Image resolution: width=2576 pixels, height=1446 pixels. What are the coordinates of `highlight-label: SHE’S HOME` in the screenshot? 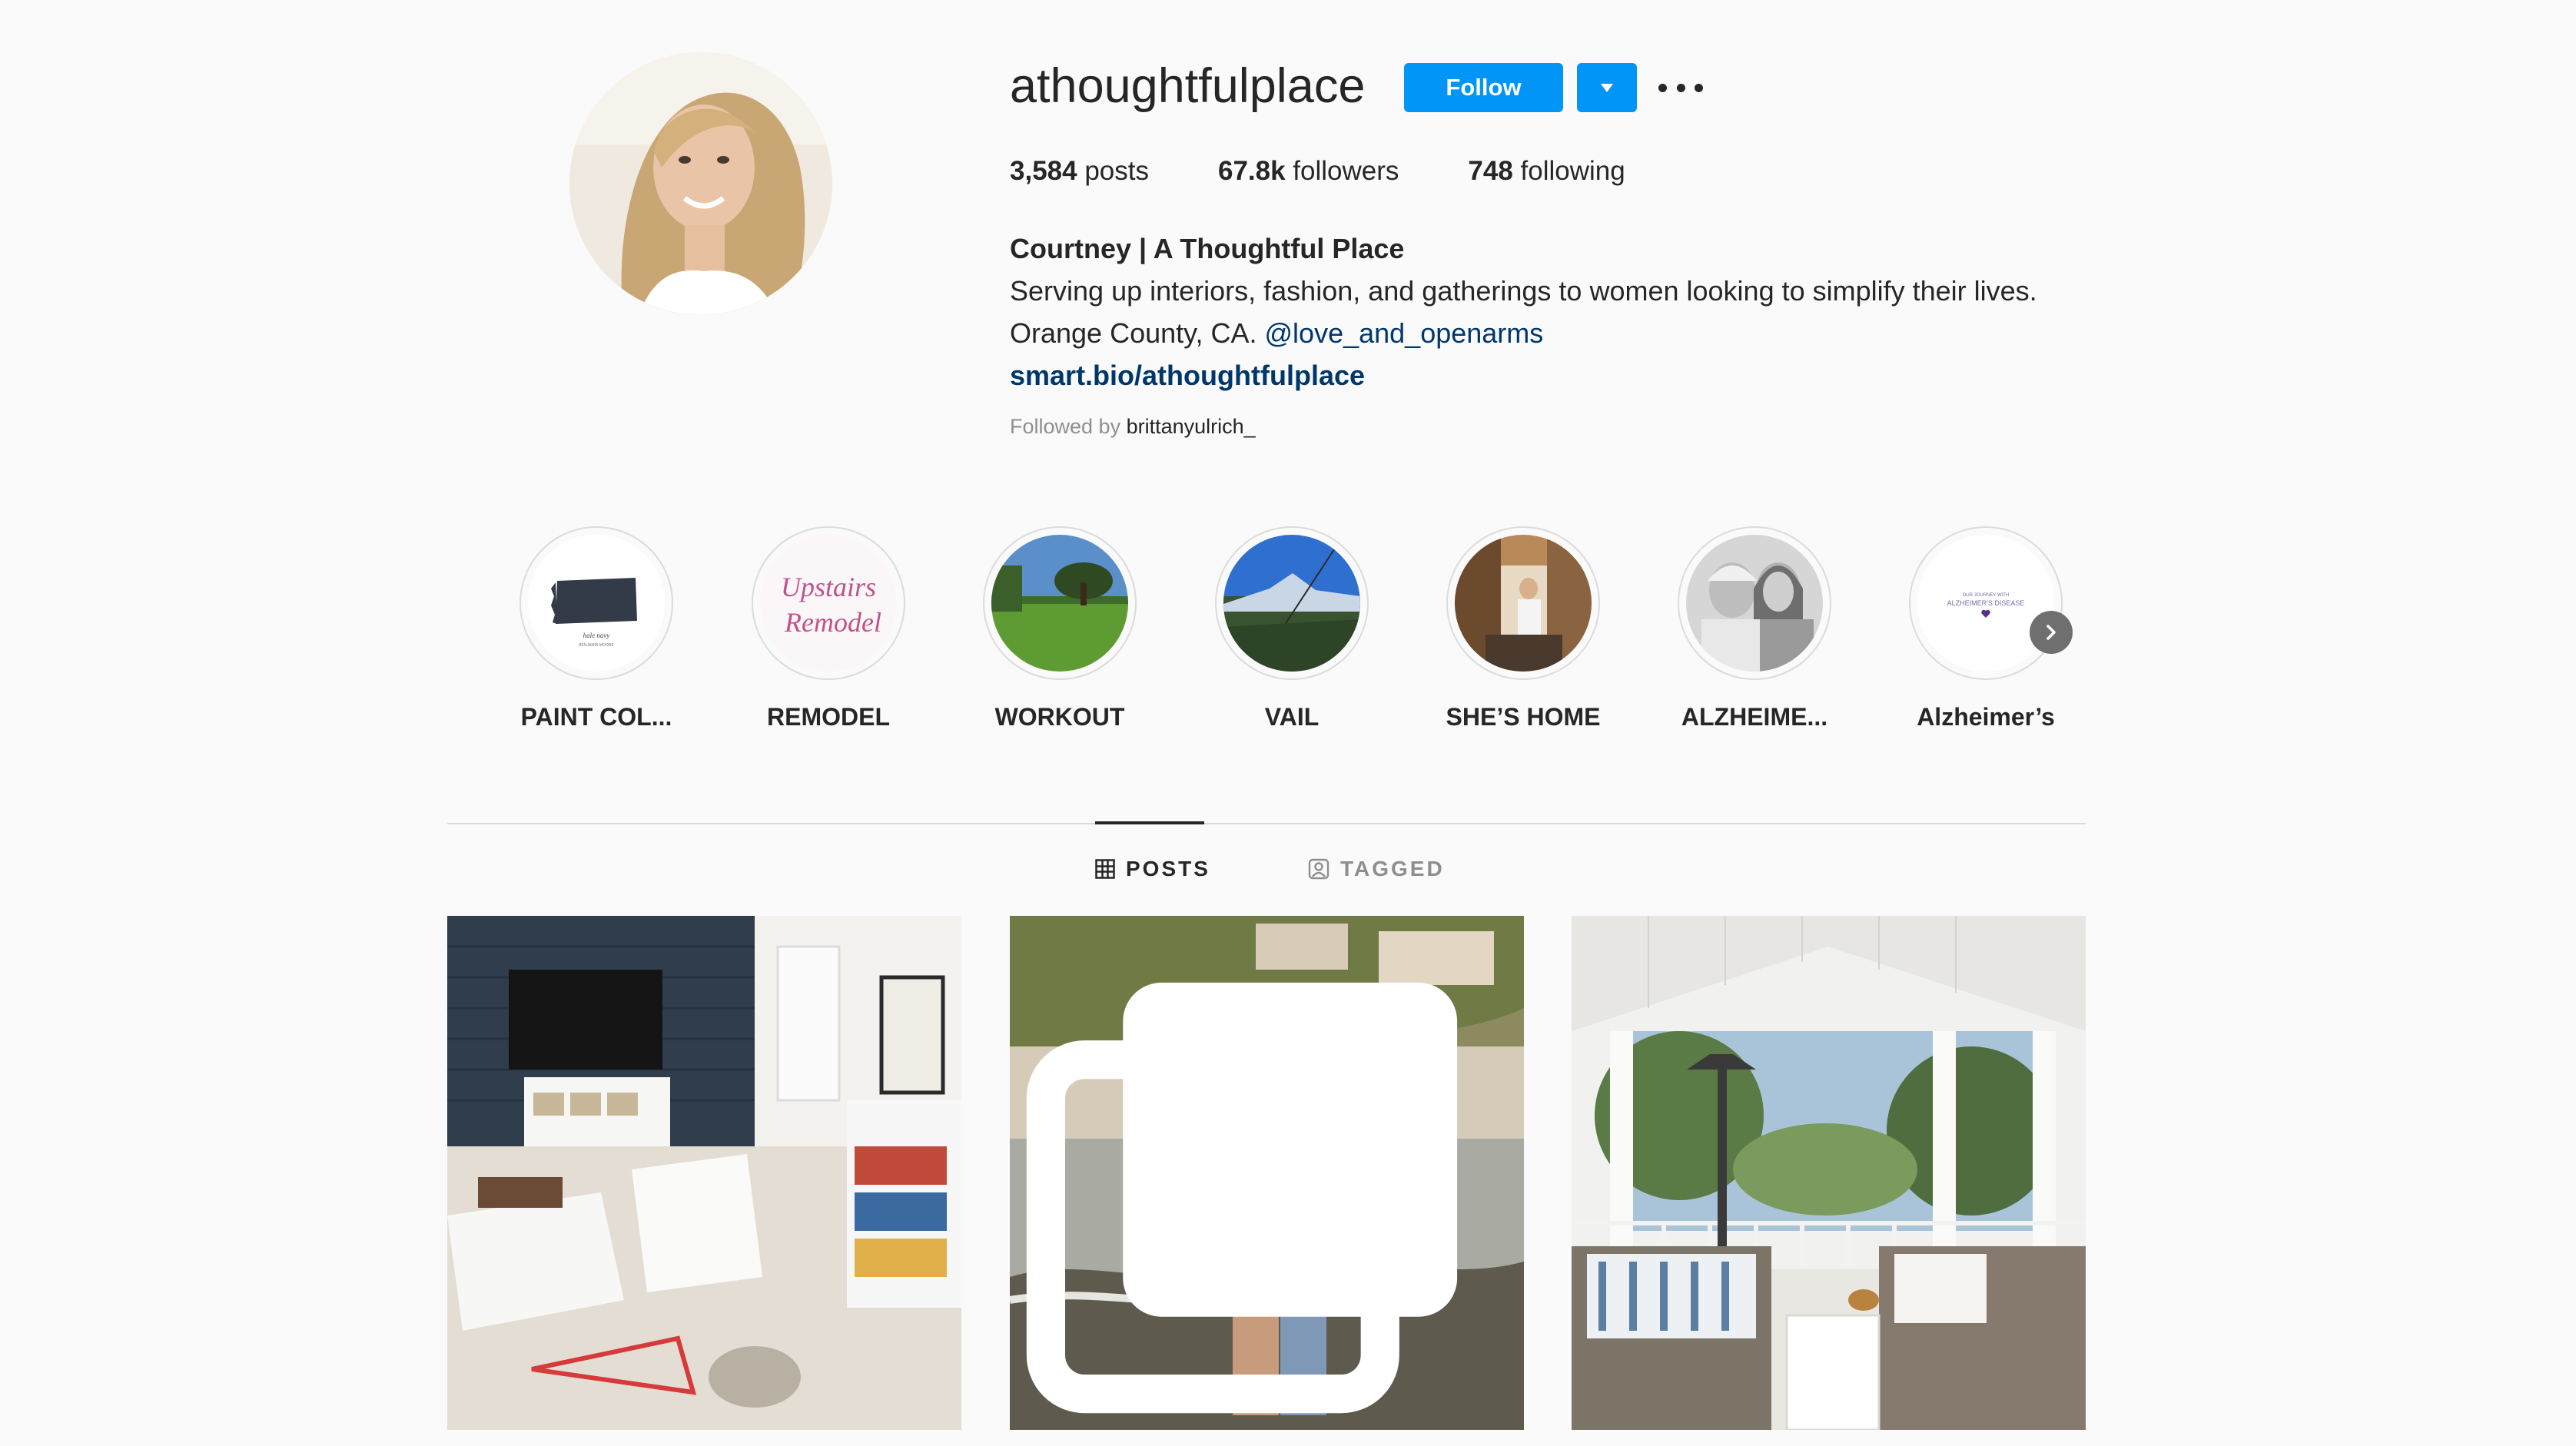 It's located at (1523, 717).